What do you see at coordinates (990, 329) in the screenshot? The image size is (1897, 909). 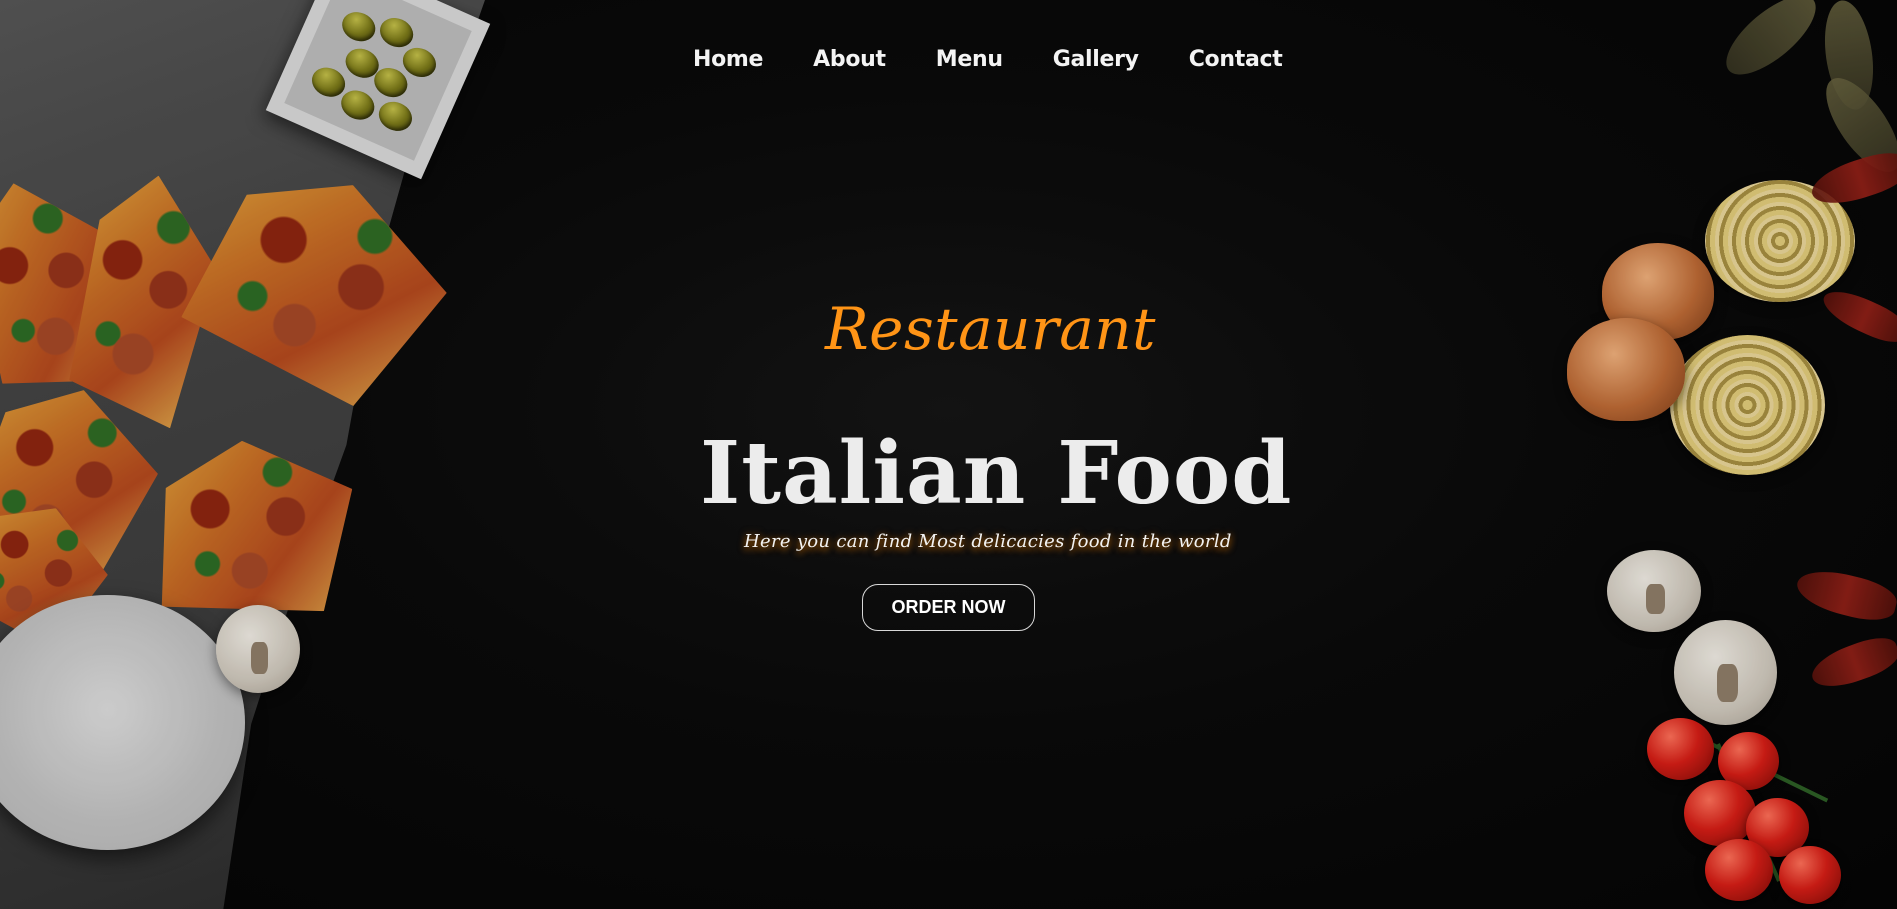 I see `hero-eyebrow: Restaurant` at bounding box center [990, 329].